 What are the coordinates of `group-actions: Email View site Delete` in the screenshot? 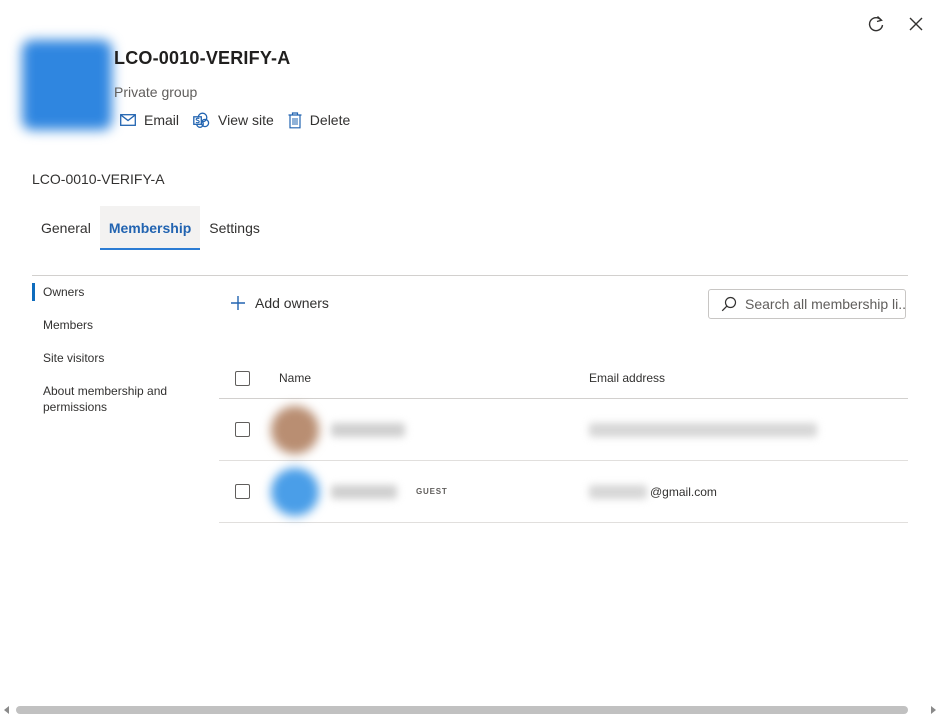 It's located at (242, 120).